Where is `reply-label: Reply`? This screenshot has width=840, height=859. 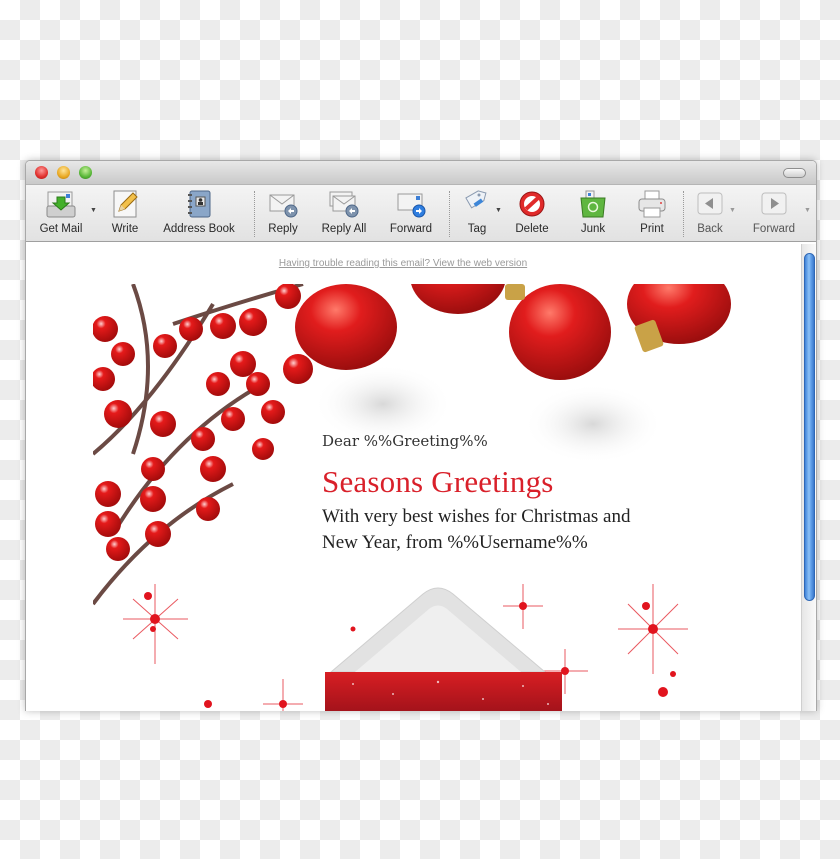 reply-label: Reply is located at coordinates (283, 229).